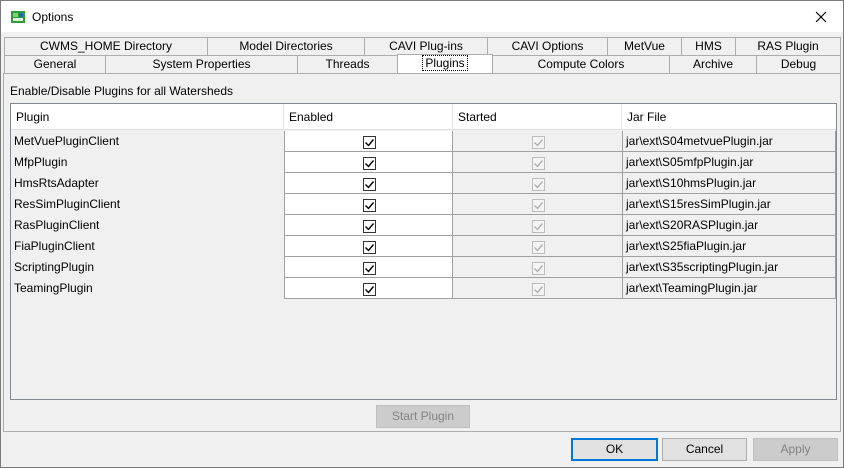 Image resolution: width=844 pixels, height=468 pixels. I want to click on tab-debug: Debug, so click(798, 64).